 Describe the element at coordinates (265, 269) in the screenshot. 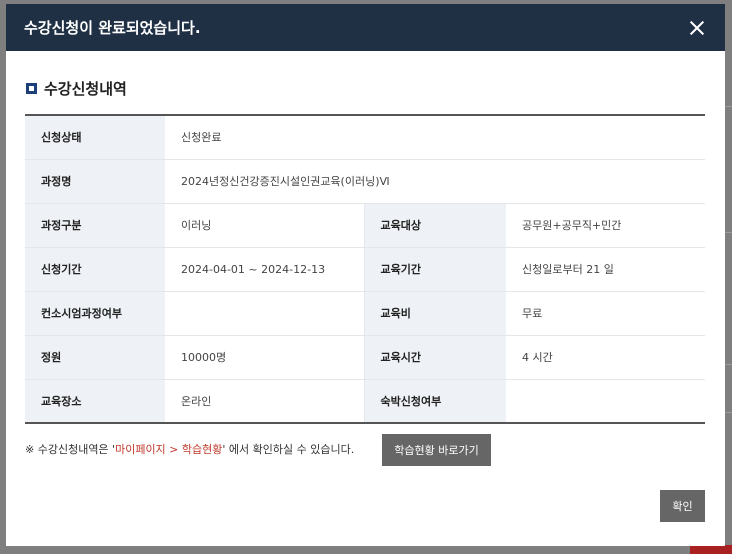

I see `apply-period-value: 2024-04-01 ~ 2024-12-13` at that location.